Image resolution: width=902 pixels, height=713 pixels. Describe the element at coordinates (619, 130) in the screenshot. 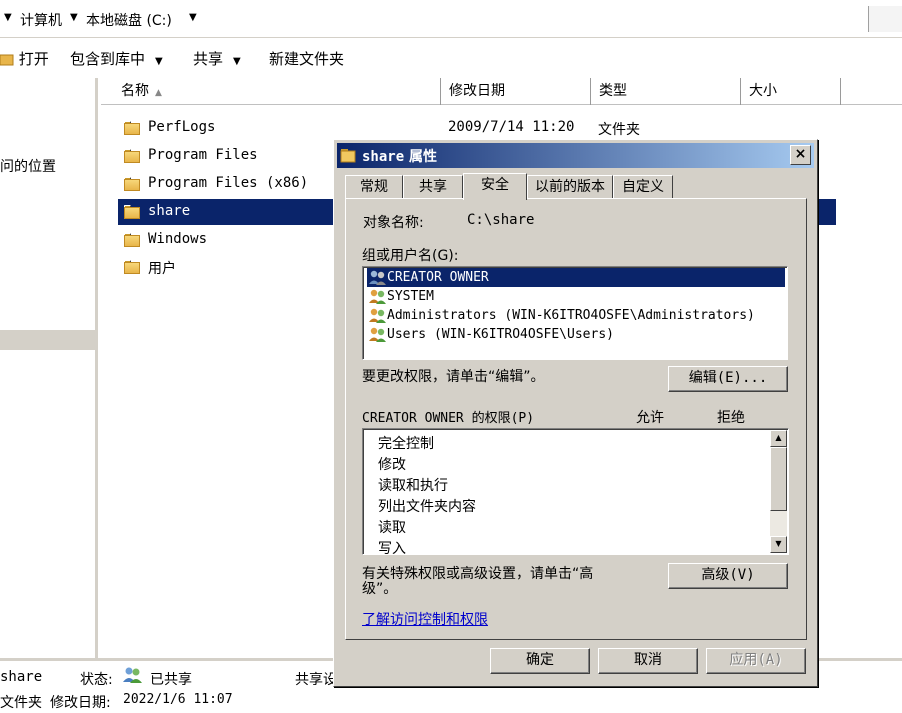

I see `file-type: 文件夹` at that location.